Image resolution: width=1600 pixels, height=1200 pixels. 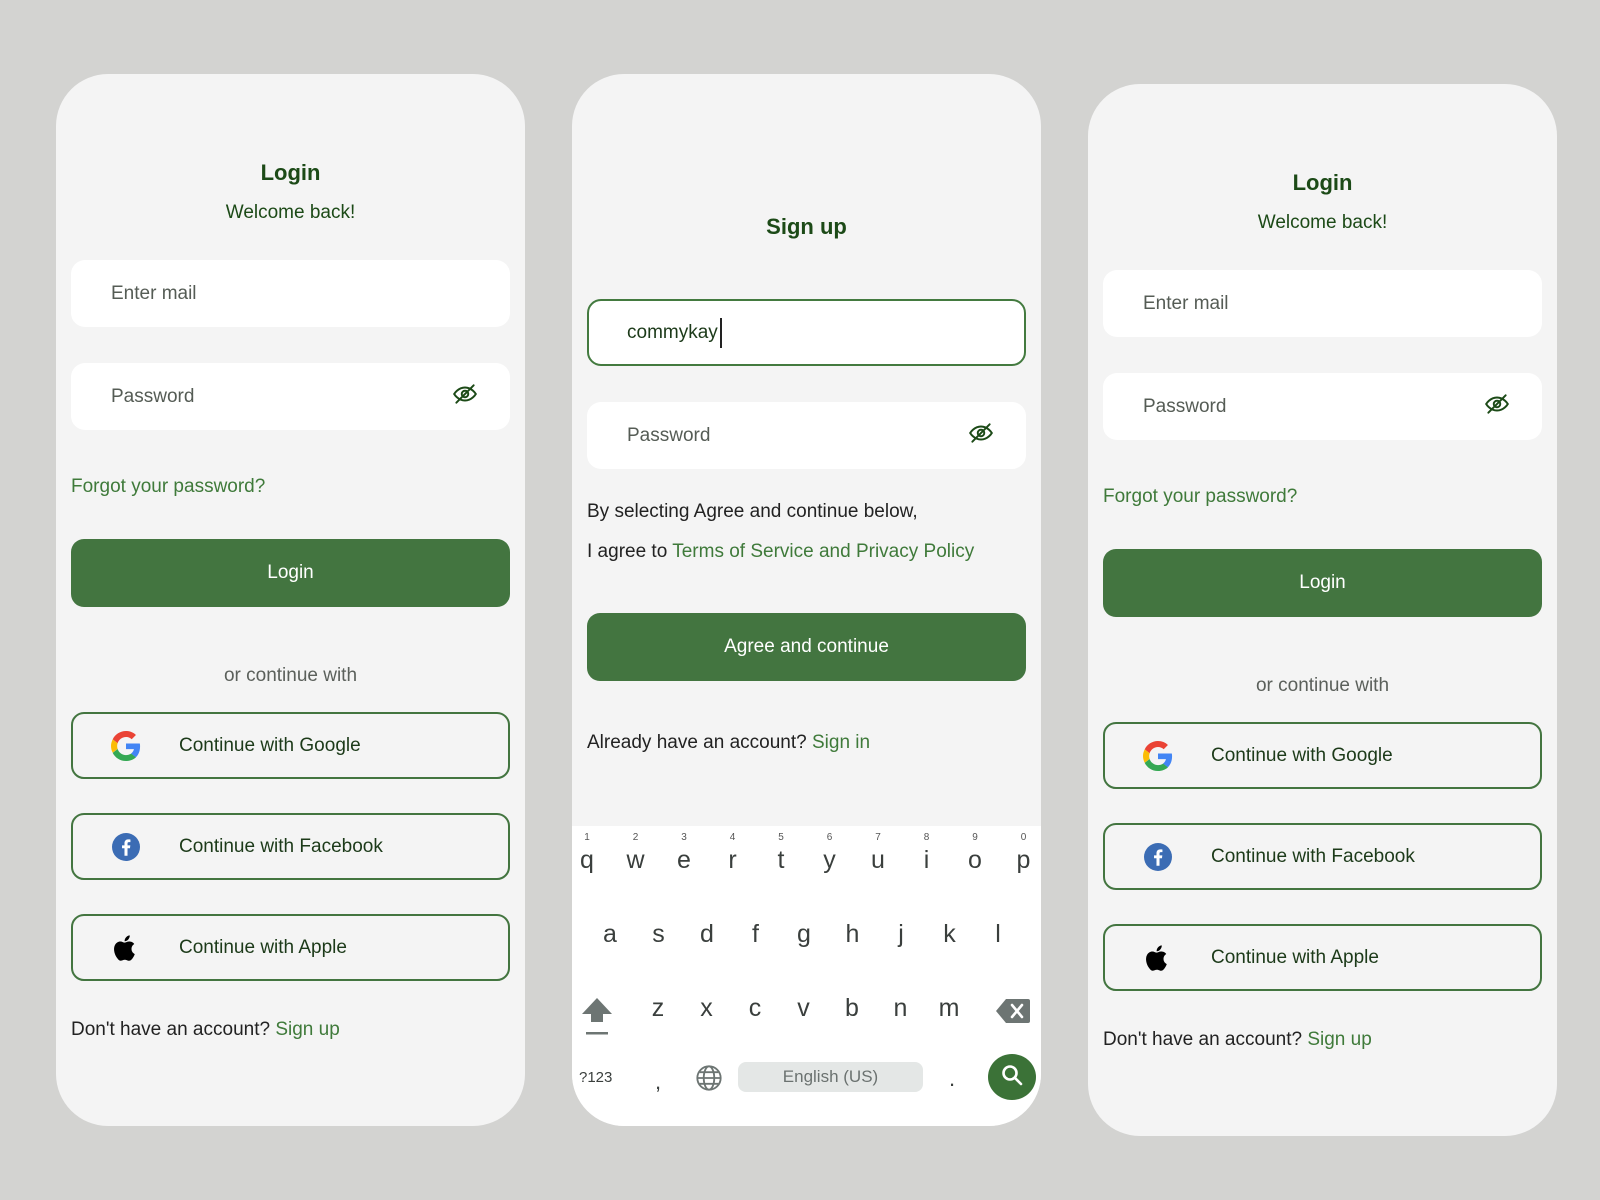 I want to click on key-m: m, so click(x=949, y=1008).